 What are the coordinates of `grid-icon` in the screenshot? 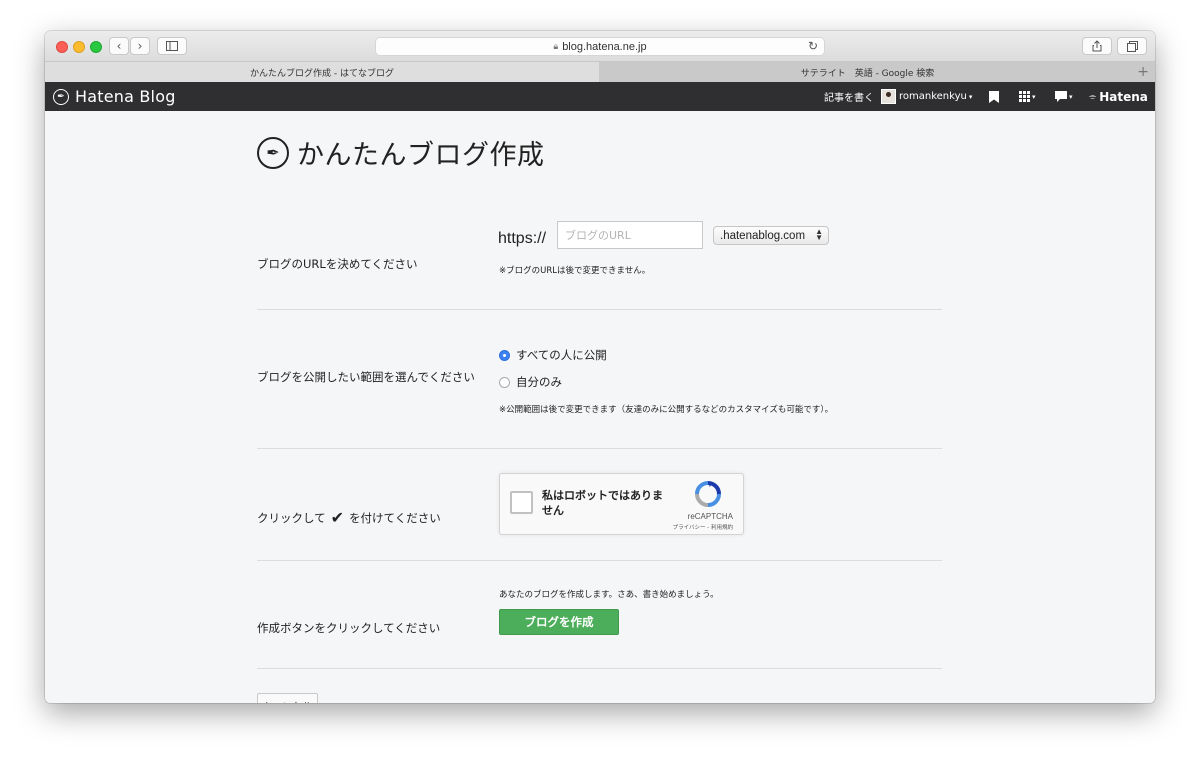 It's located at (1024, 96).